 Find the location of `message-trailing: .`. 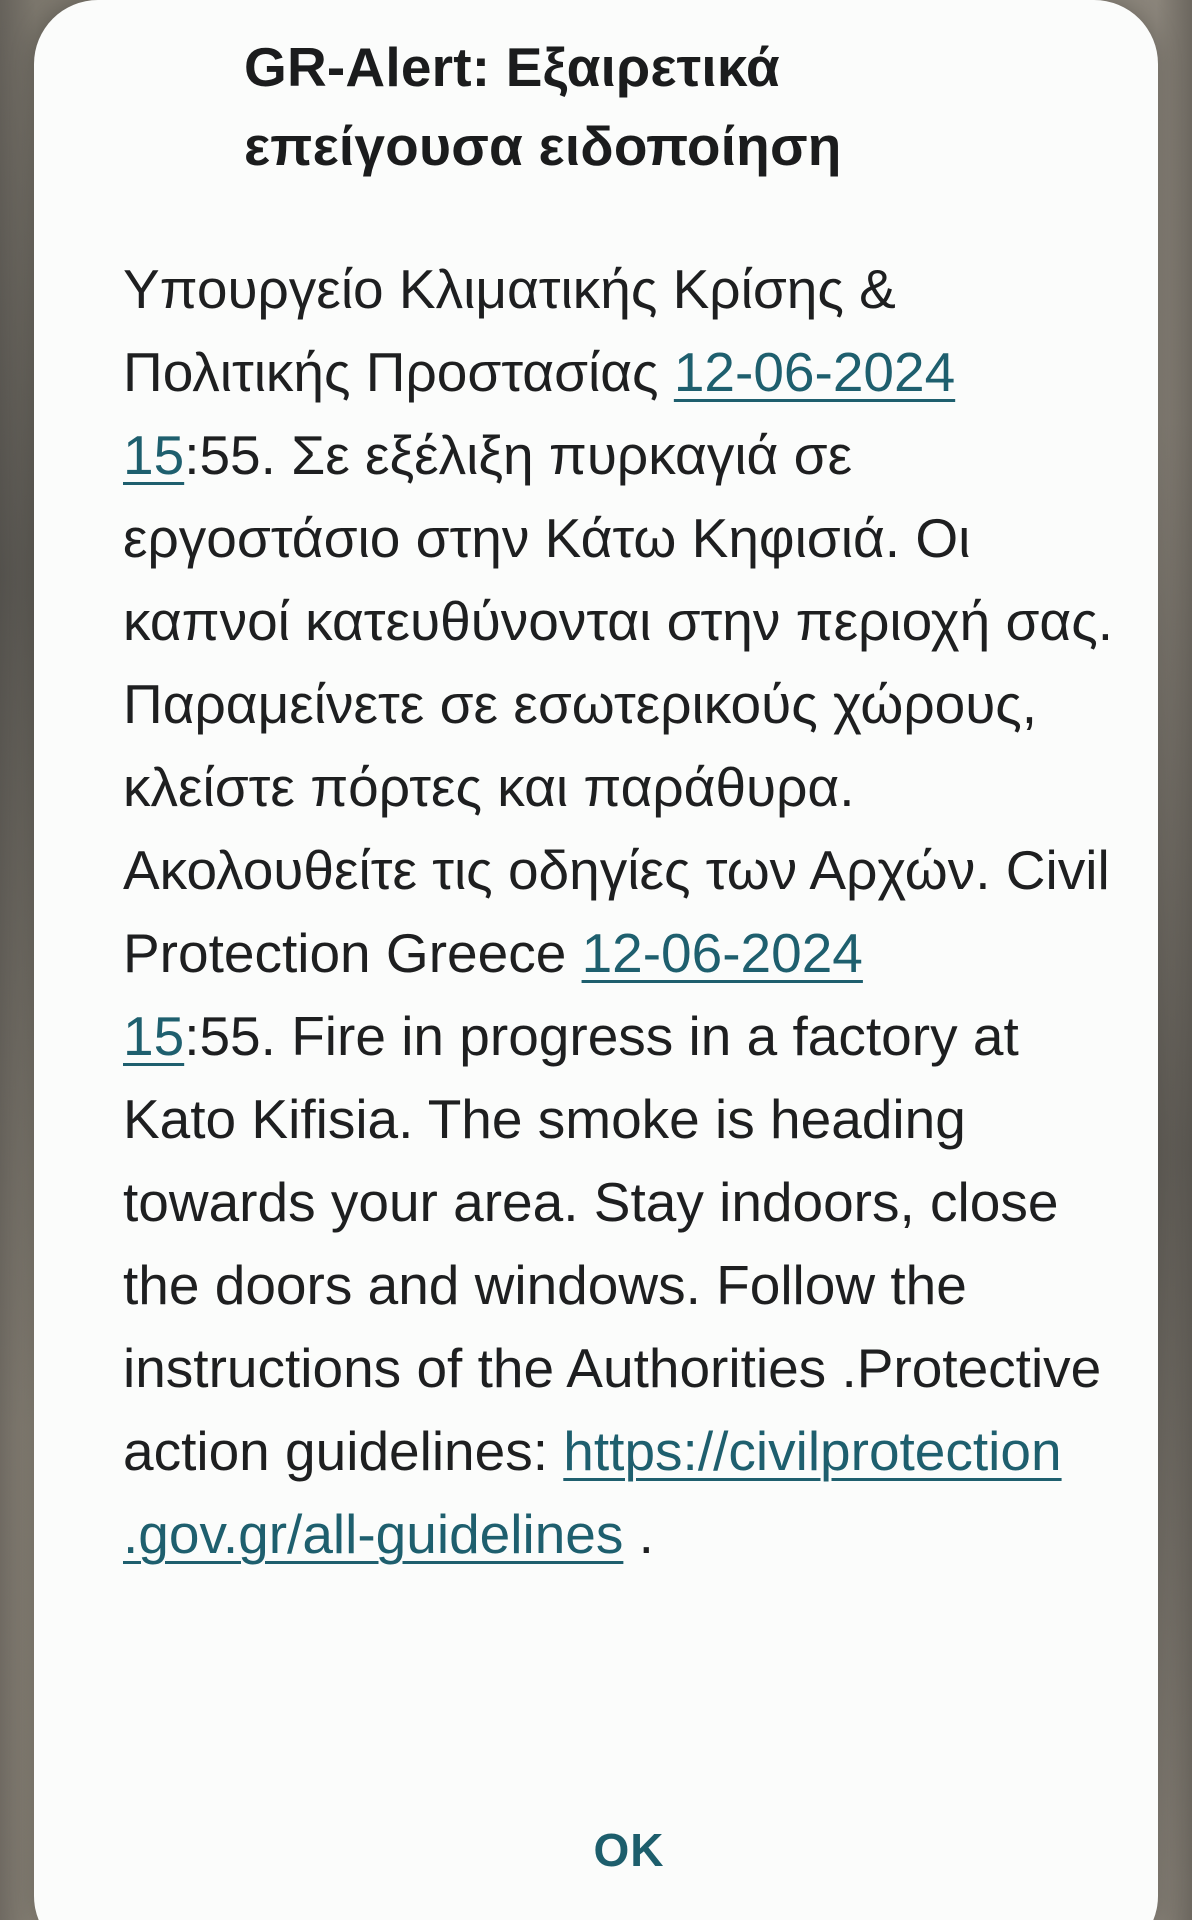

message-trailing: . is located at coordinates (638, 1534).